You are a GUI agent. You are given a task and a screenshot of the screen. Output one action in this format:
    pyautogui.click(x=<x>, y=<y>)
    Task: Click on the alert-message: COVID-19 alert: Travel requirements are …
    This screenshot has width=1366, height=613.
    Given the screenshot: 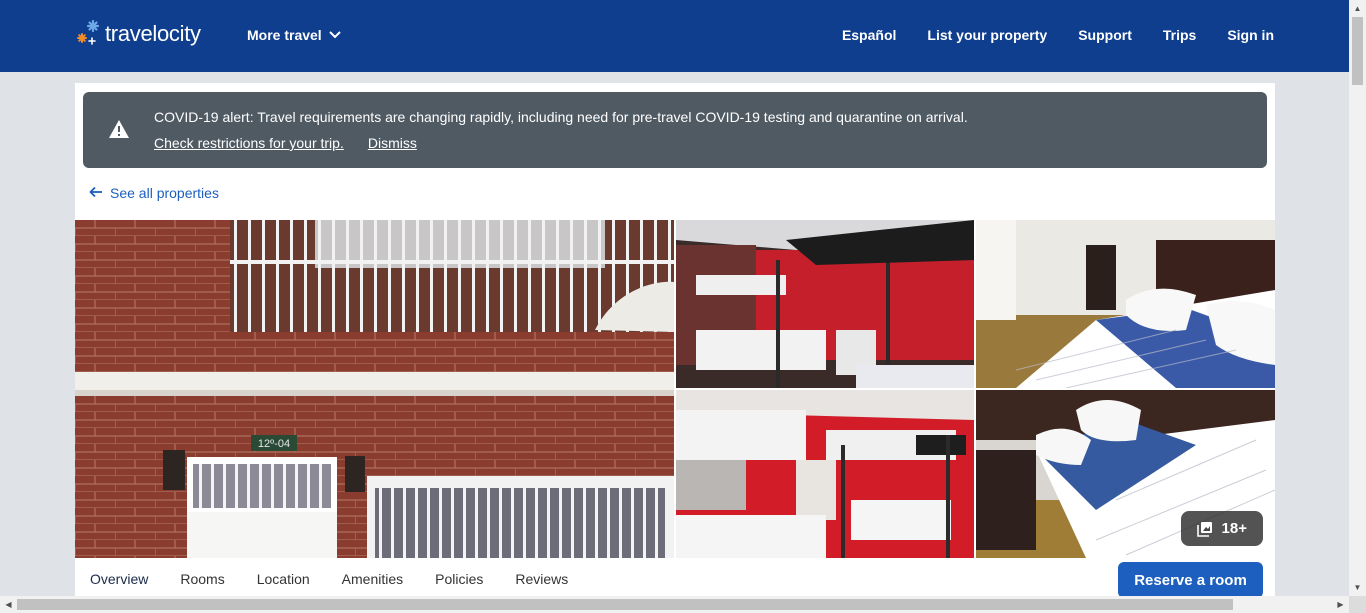 What is the action you would take?
    pyautogui.click(x=561, y=117)
    